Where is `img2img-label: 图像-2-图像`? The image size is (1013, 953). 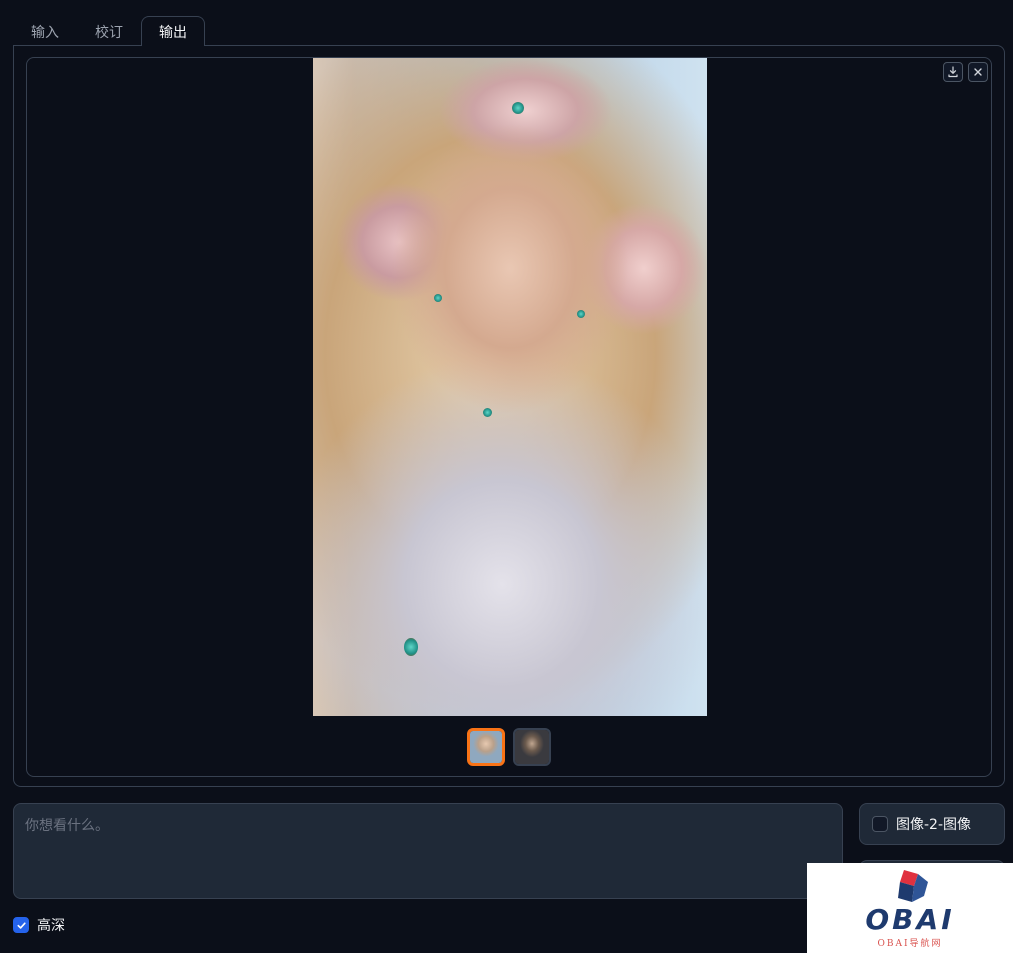 img2img-label: 图像-2-图像 is located at coordinates (934, 825).